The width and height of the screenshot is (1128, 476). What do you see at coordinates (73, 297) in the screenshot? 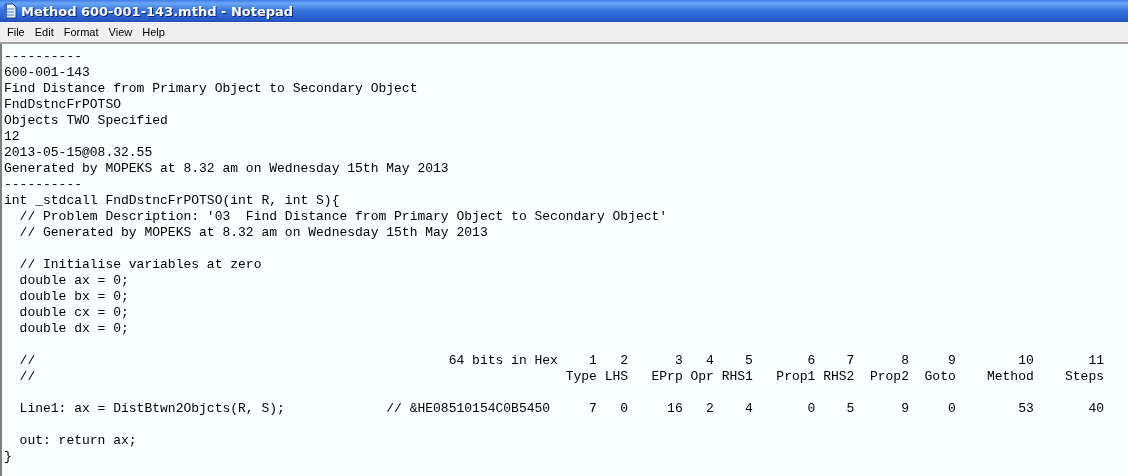
I see `text-line: double bx = 0;` at bounding box center [73, 297].